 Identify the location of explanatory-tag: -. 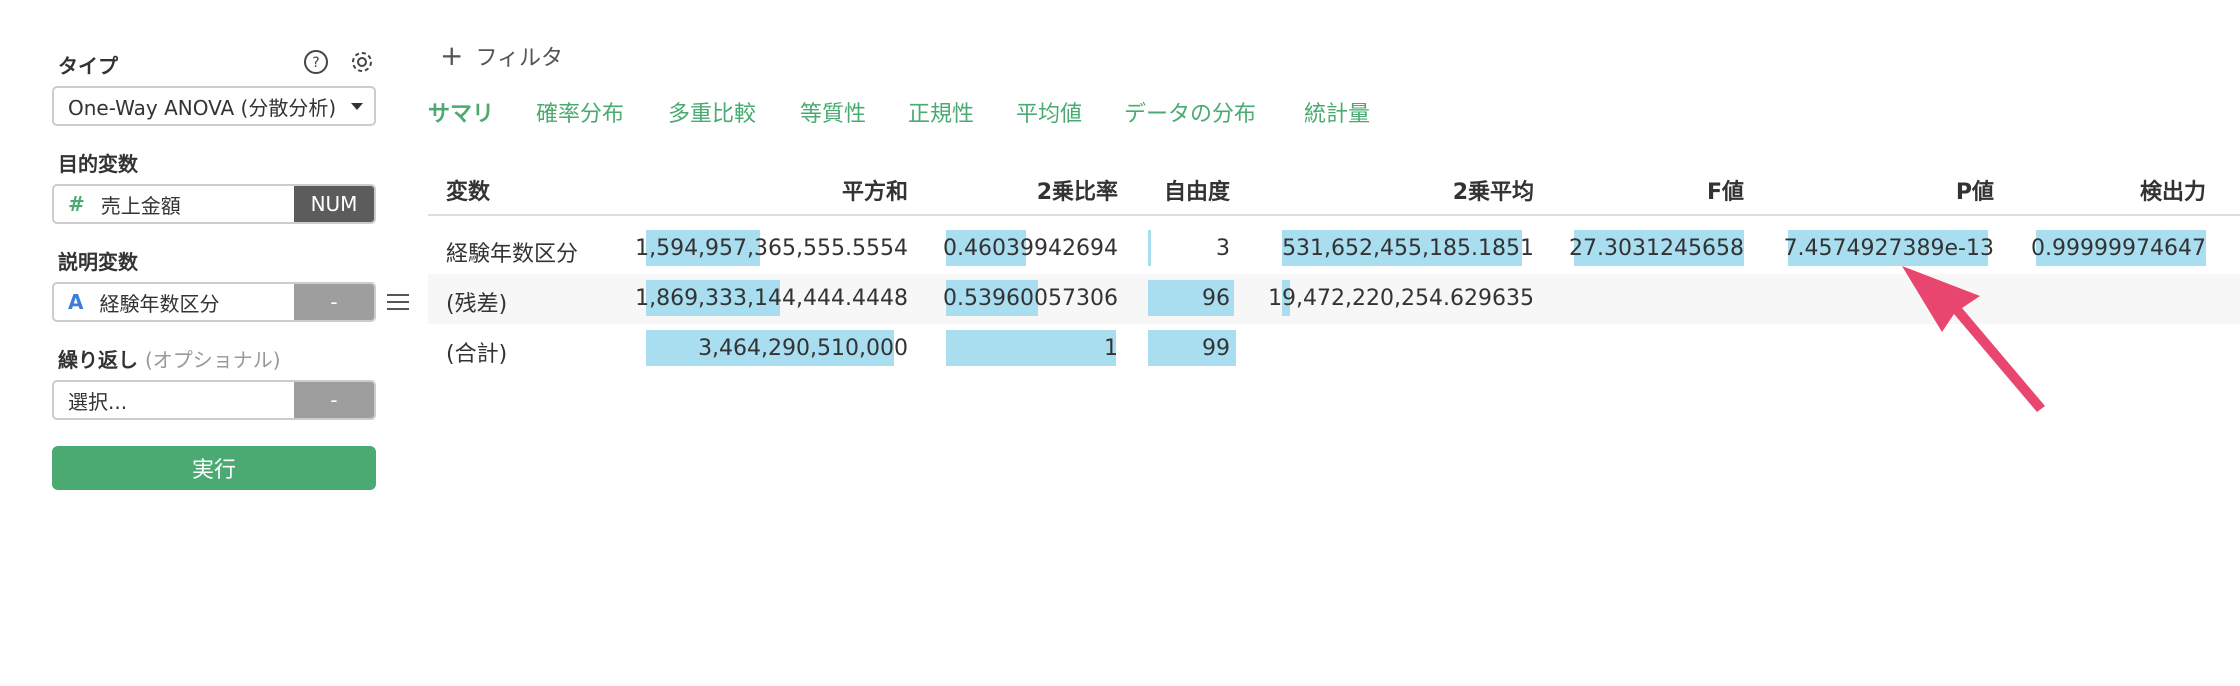
(334, 302).